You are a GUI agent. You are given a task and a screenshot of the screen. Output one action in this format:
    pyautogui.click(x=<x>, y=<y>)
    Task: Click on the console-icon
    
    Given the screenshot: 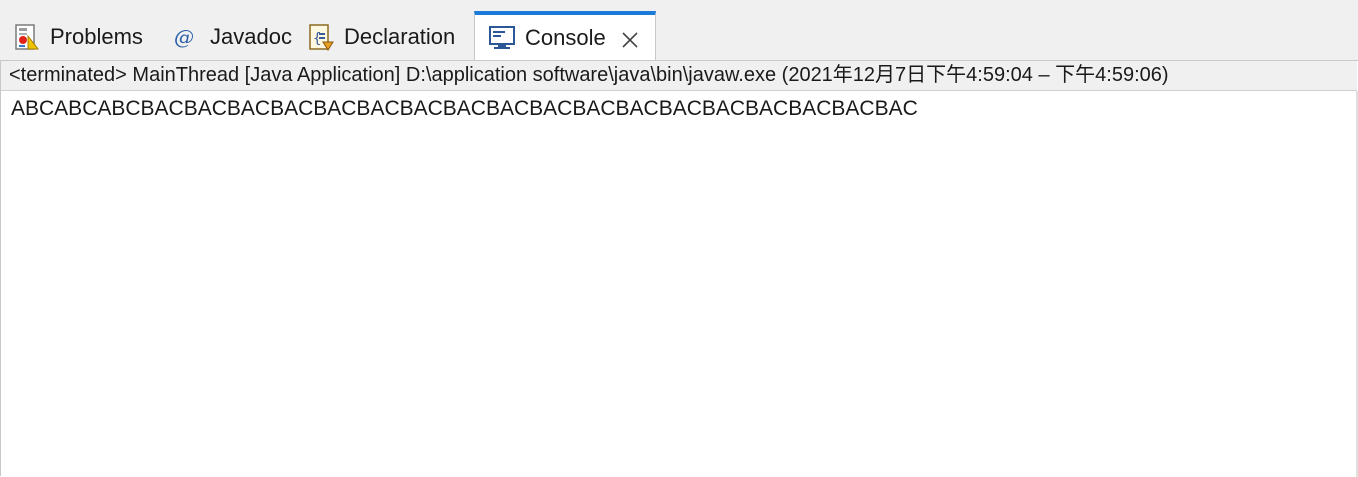 What is the action you would take?
    pyautogui.click(x=502, y=38)
    